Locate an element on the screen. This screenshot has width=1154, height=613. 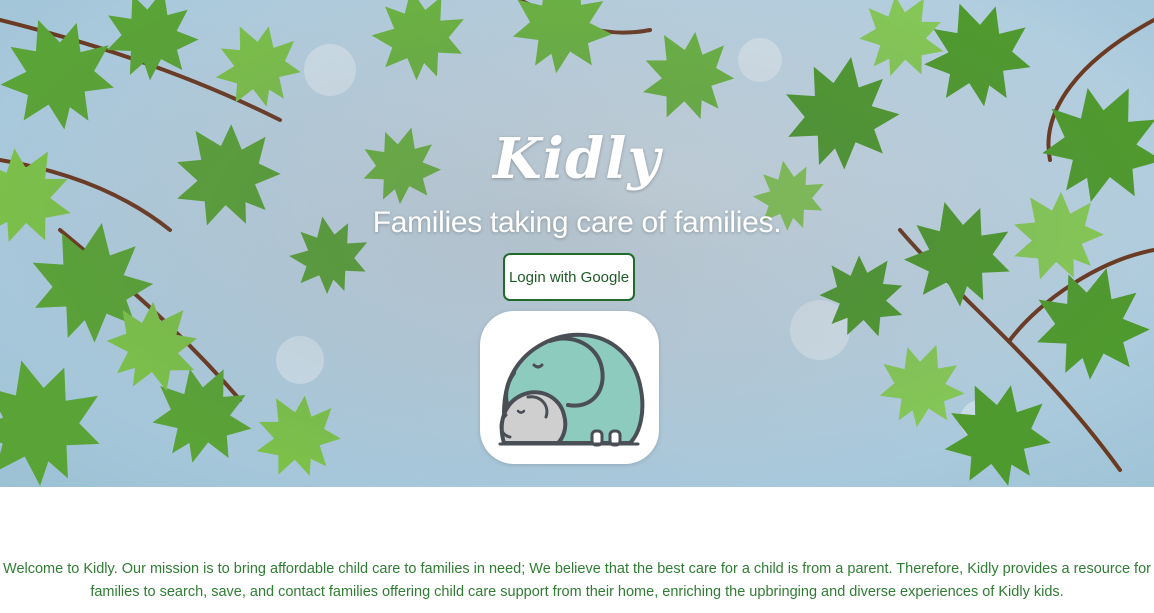
brand-title: Kidly is located at coordinates (577, 159).